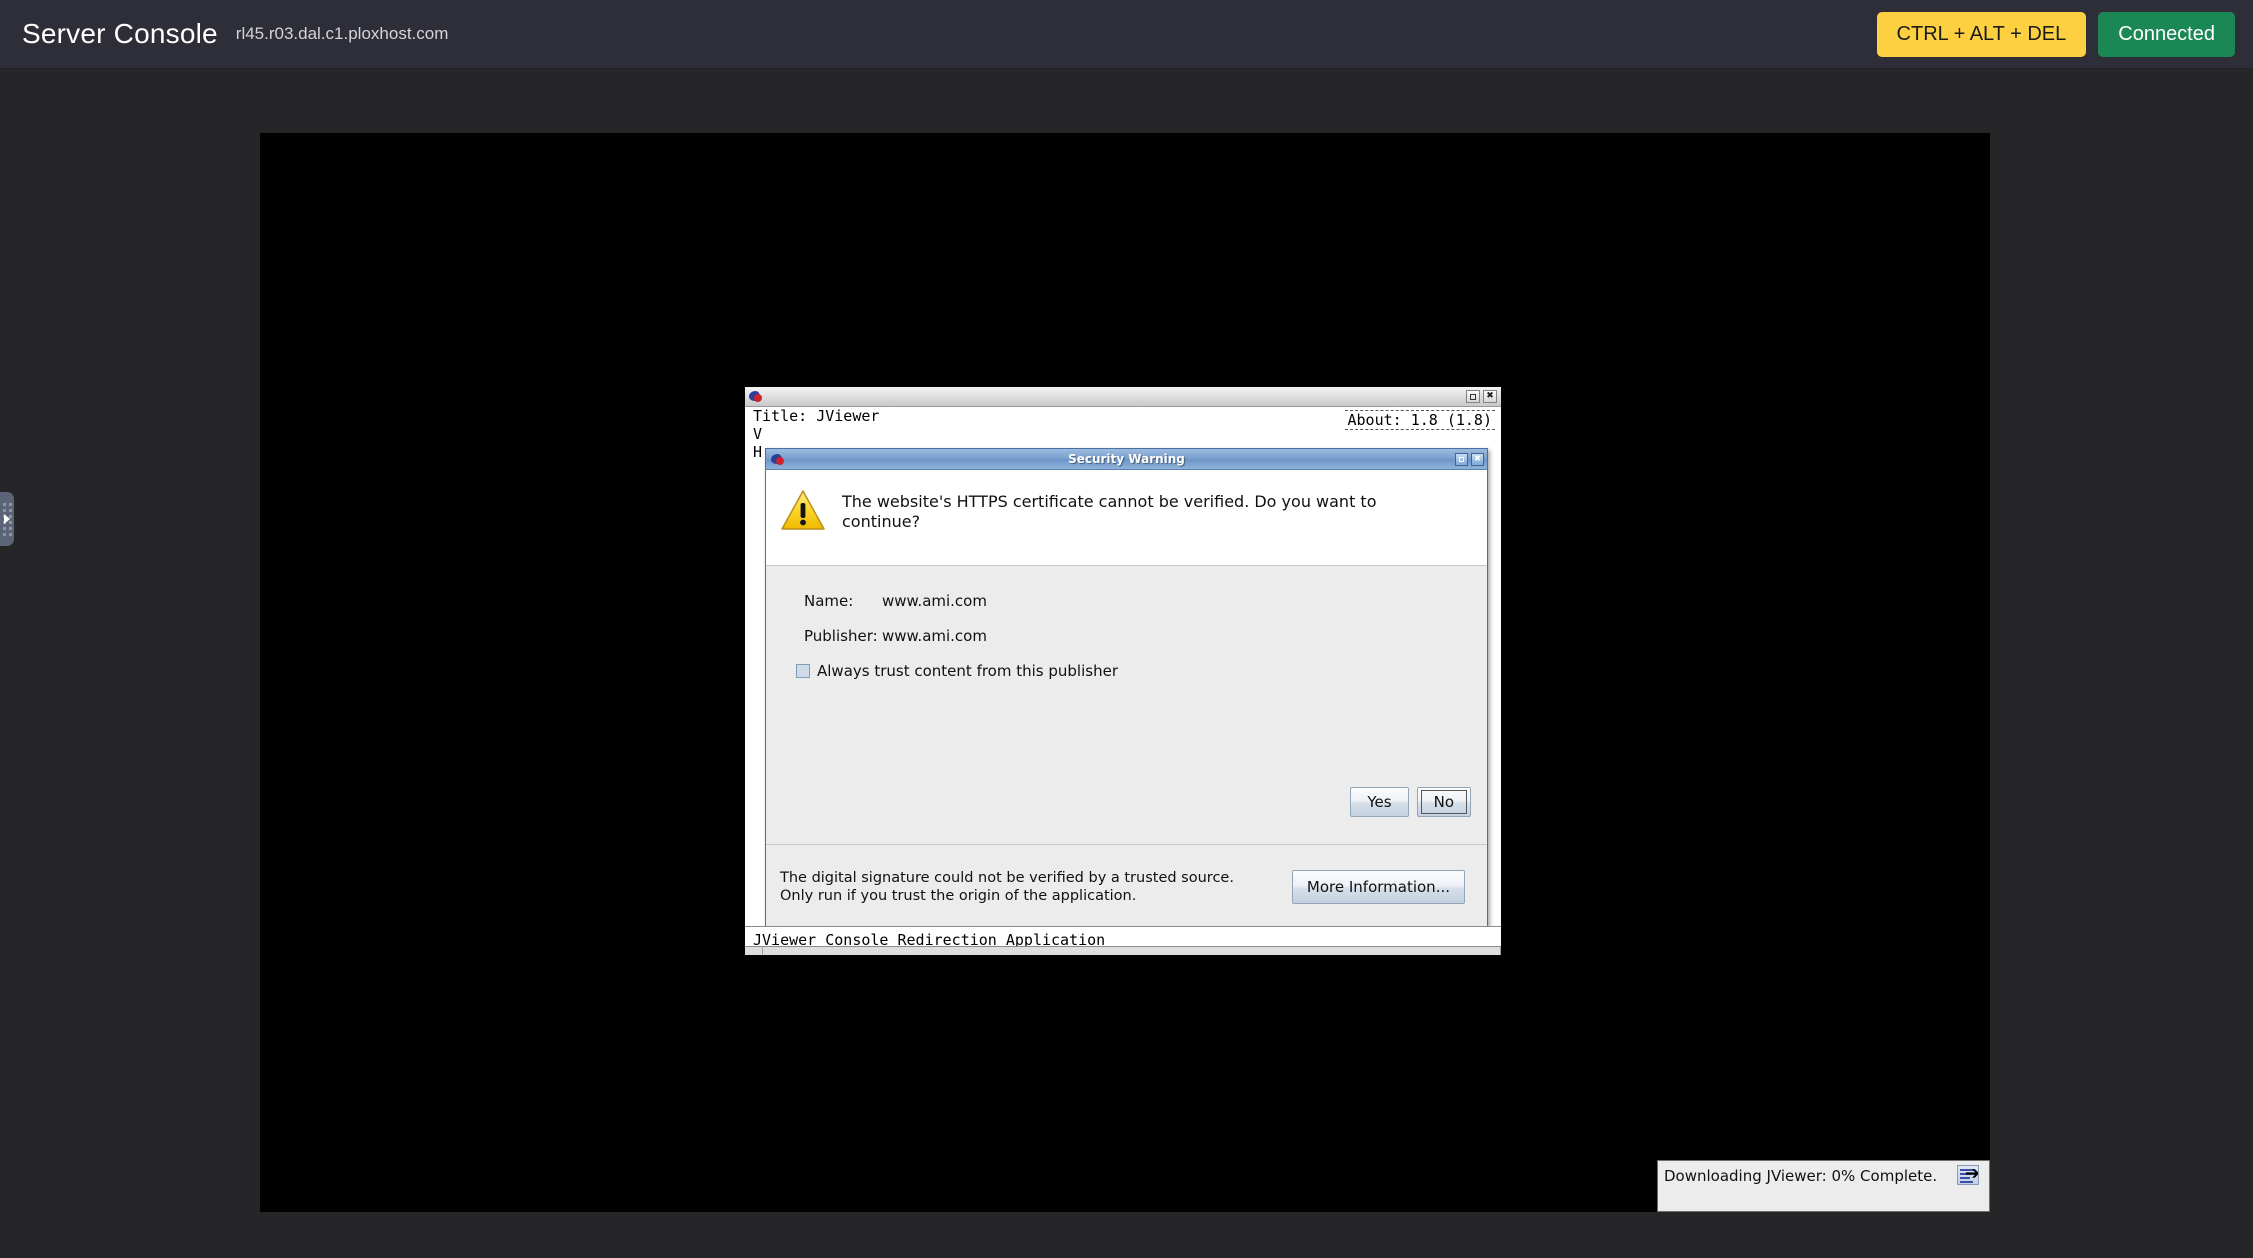  I want to click on jviewer-maximize-button, so click(1473, 396).